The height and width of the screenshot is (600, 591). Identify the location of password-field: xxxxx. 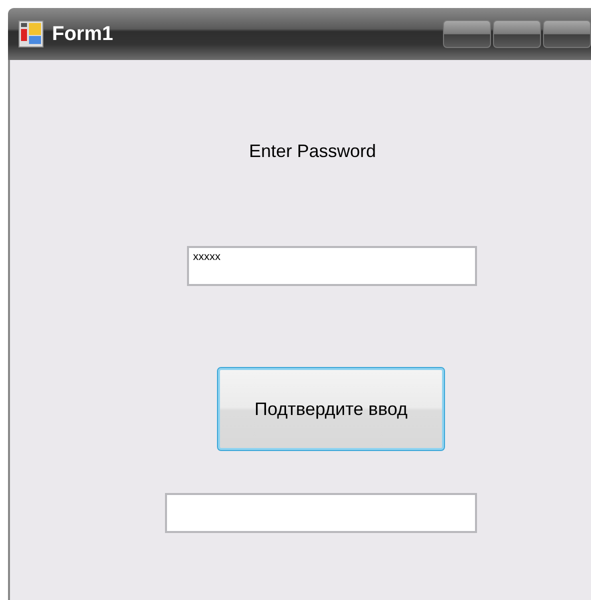
(332, 266).